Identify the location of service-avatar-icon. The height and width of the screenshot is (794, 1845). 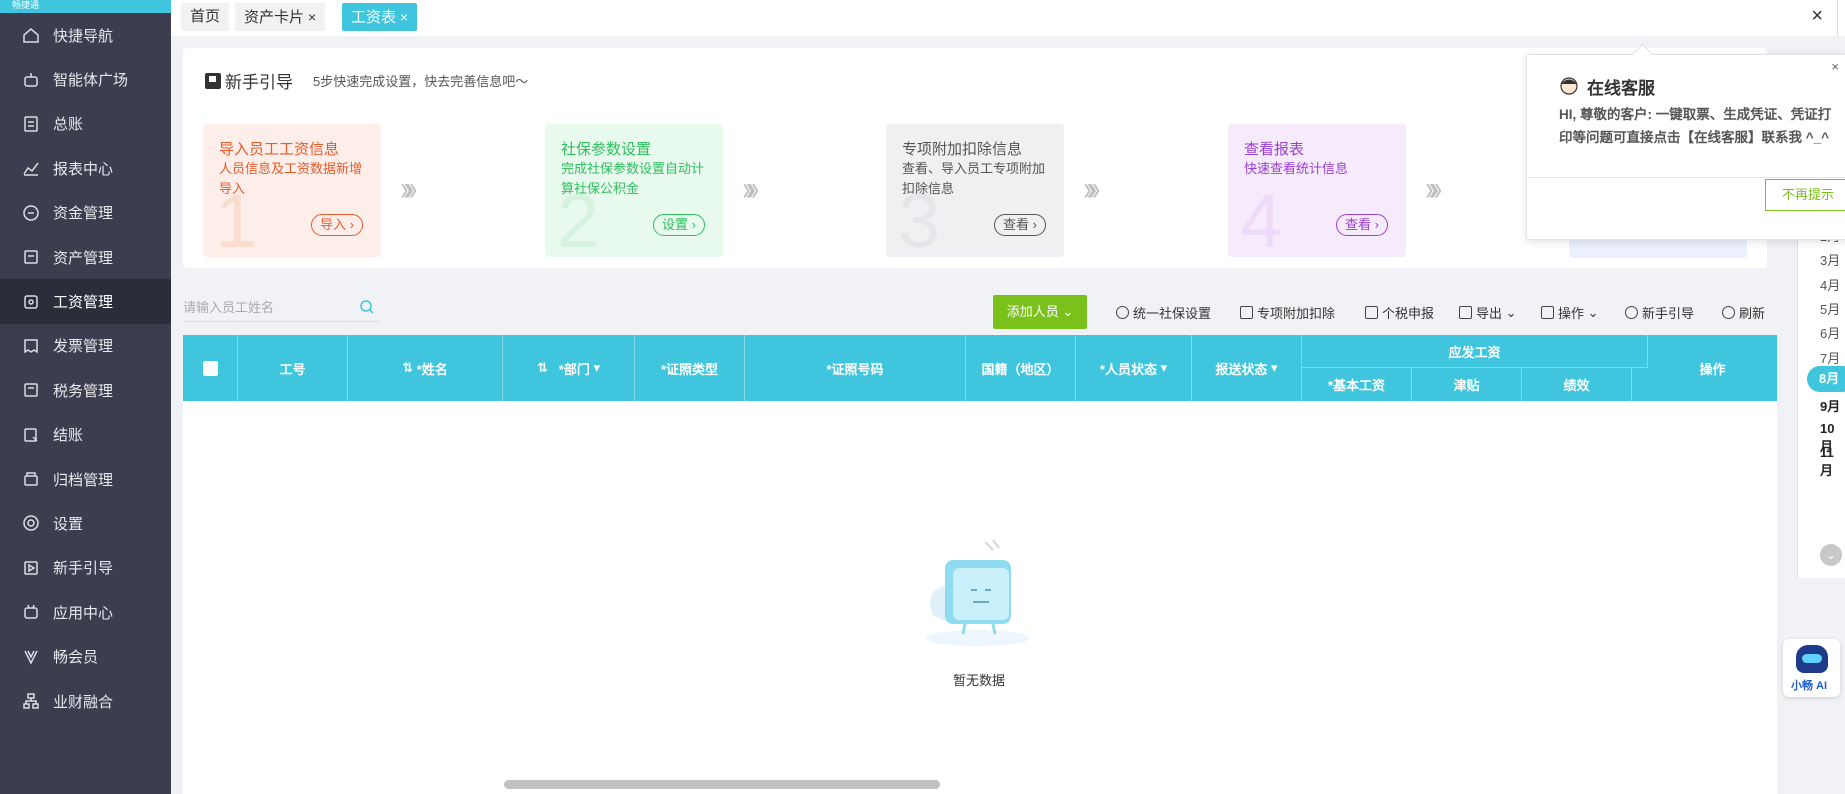
(1569, 86).